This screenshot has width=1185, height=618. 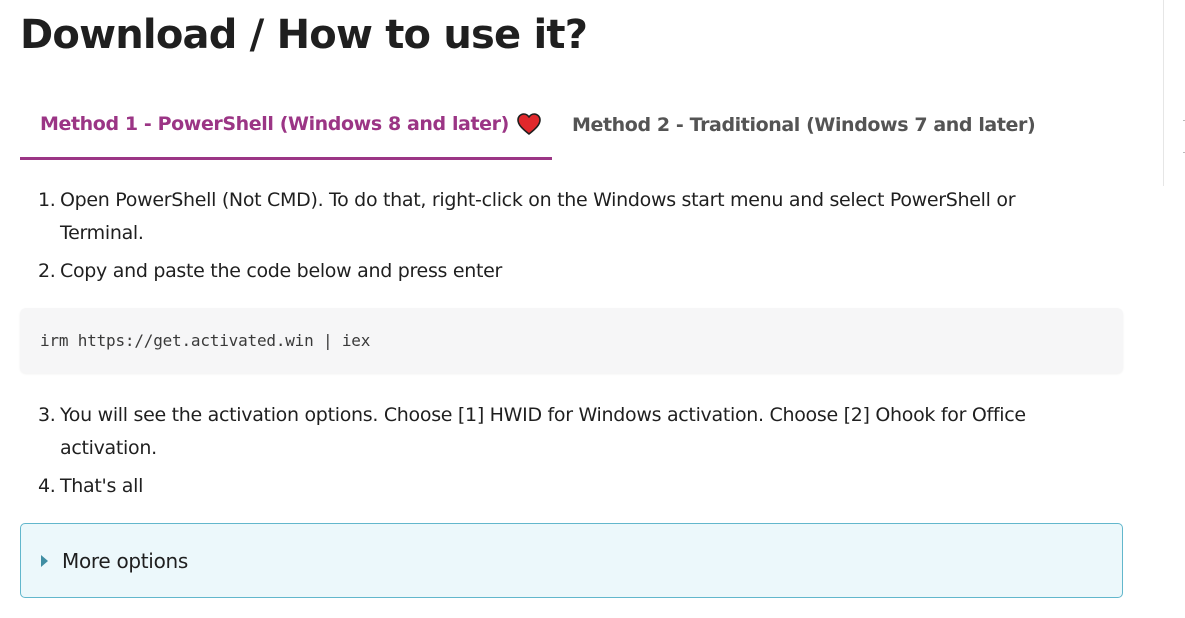 I want to click on step-number: 3., so click(x=47, y=415).